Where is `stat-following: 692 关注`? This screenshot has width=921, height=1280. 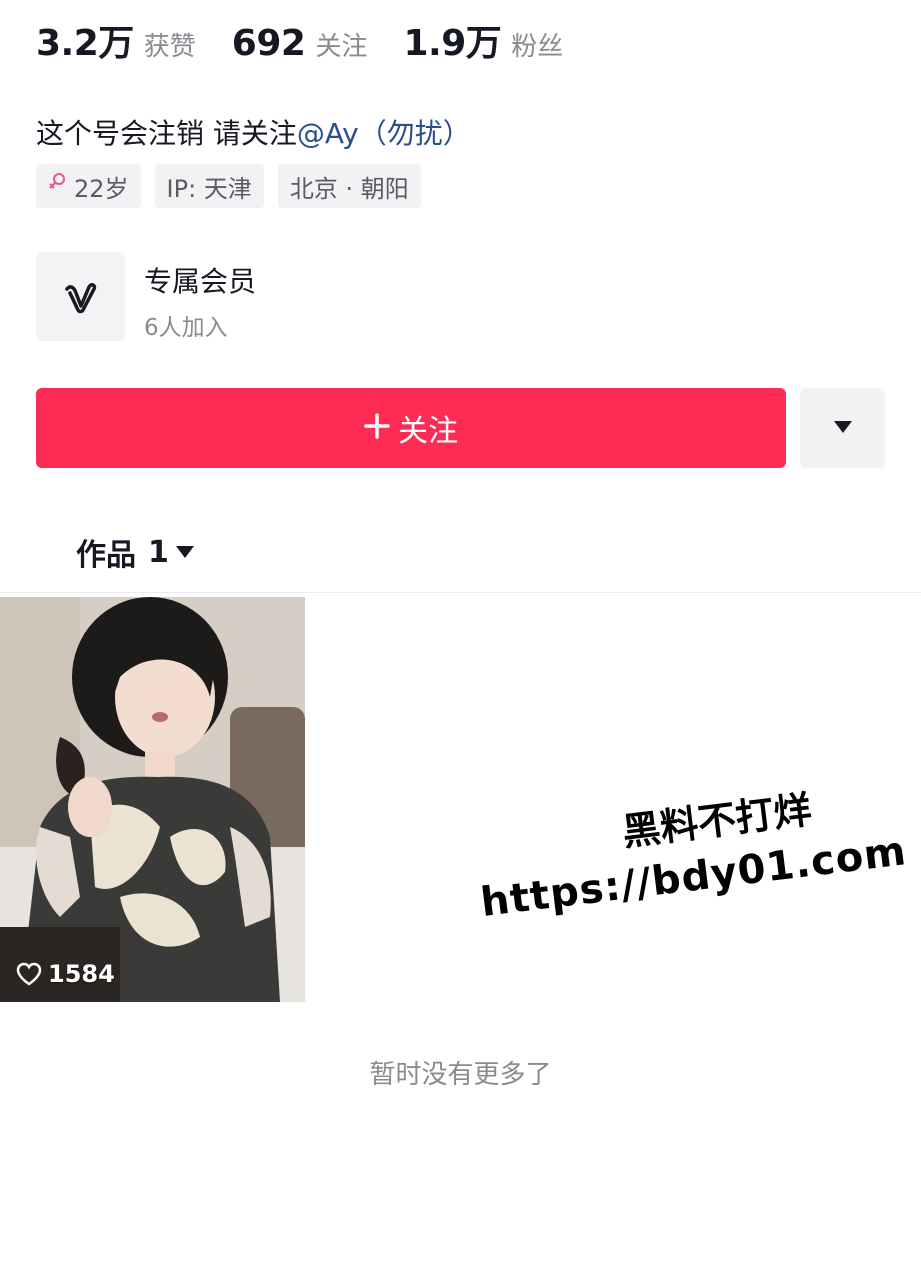
stat-following: 692 关注 is located at coordinates (300, 43).